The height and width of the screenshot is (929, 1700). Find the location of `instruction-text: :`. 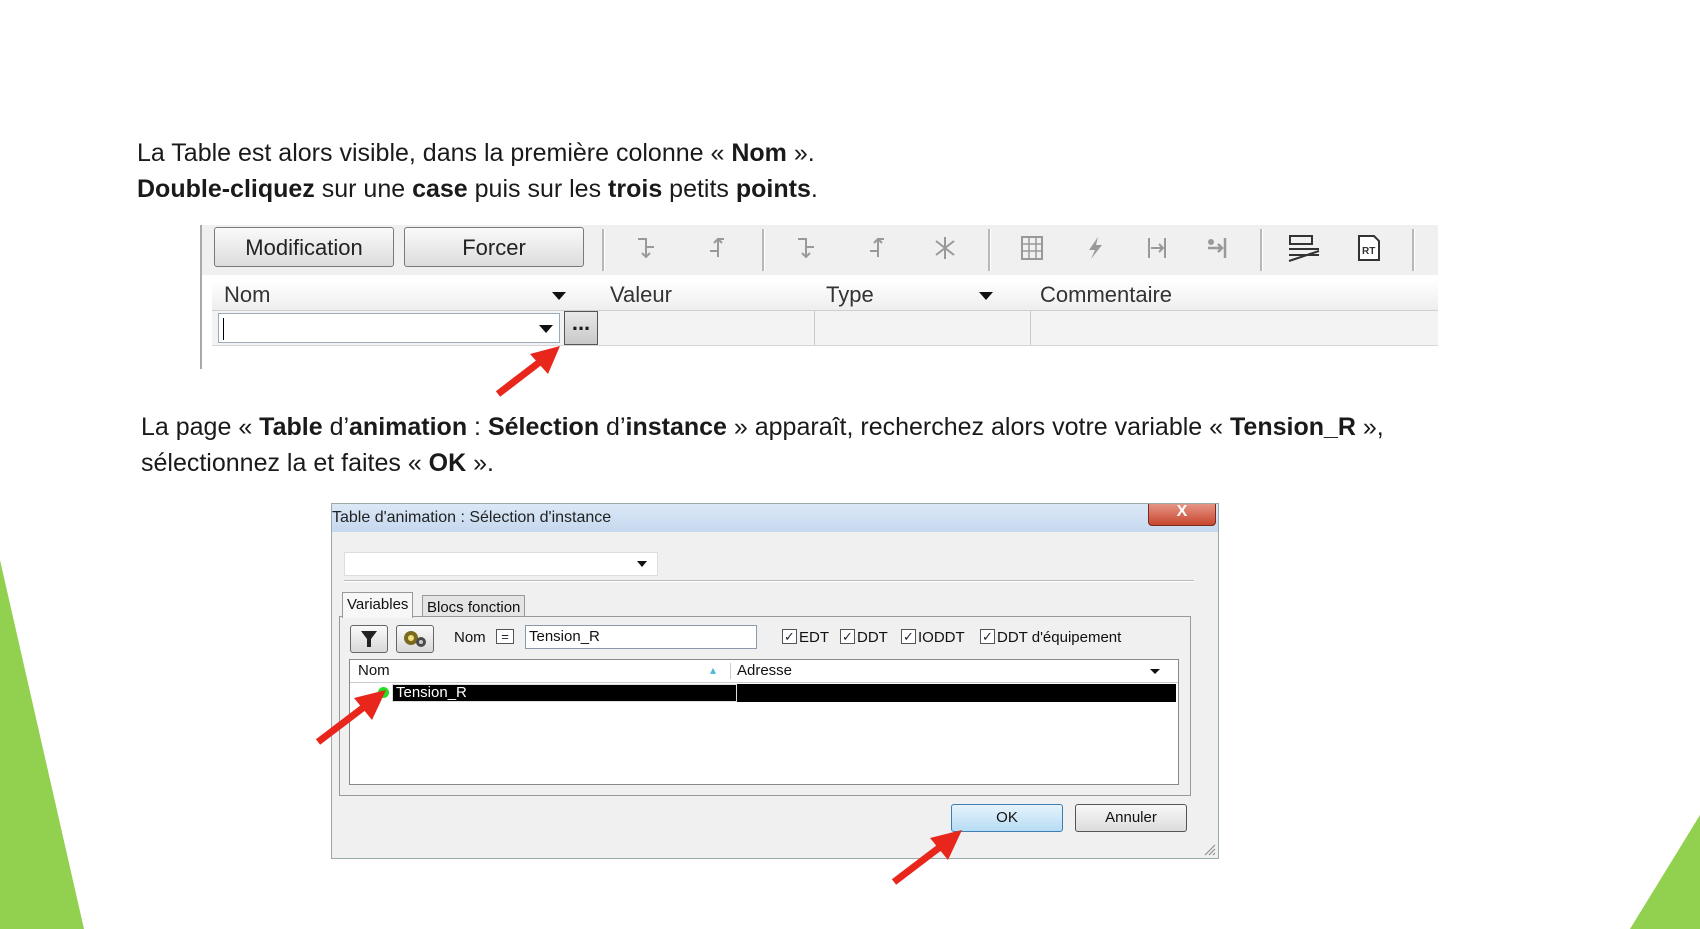

instruction-text: : is located at coordinates (477, 427).